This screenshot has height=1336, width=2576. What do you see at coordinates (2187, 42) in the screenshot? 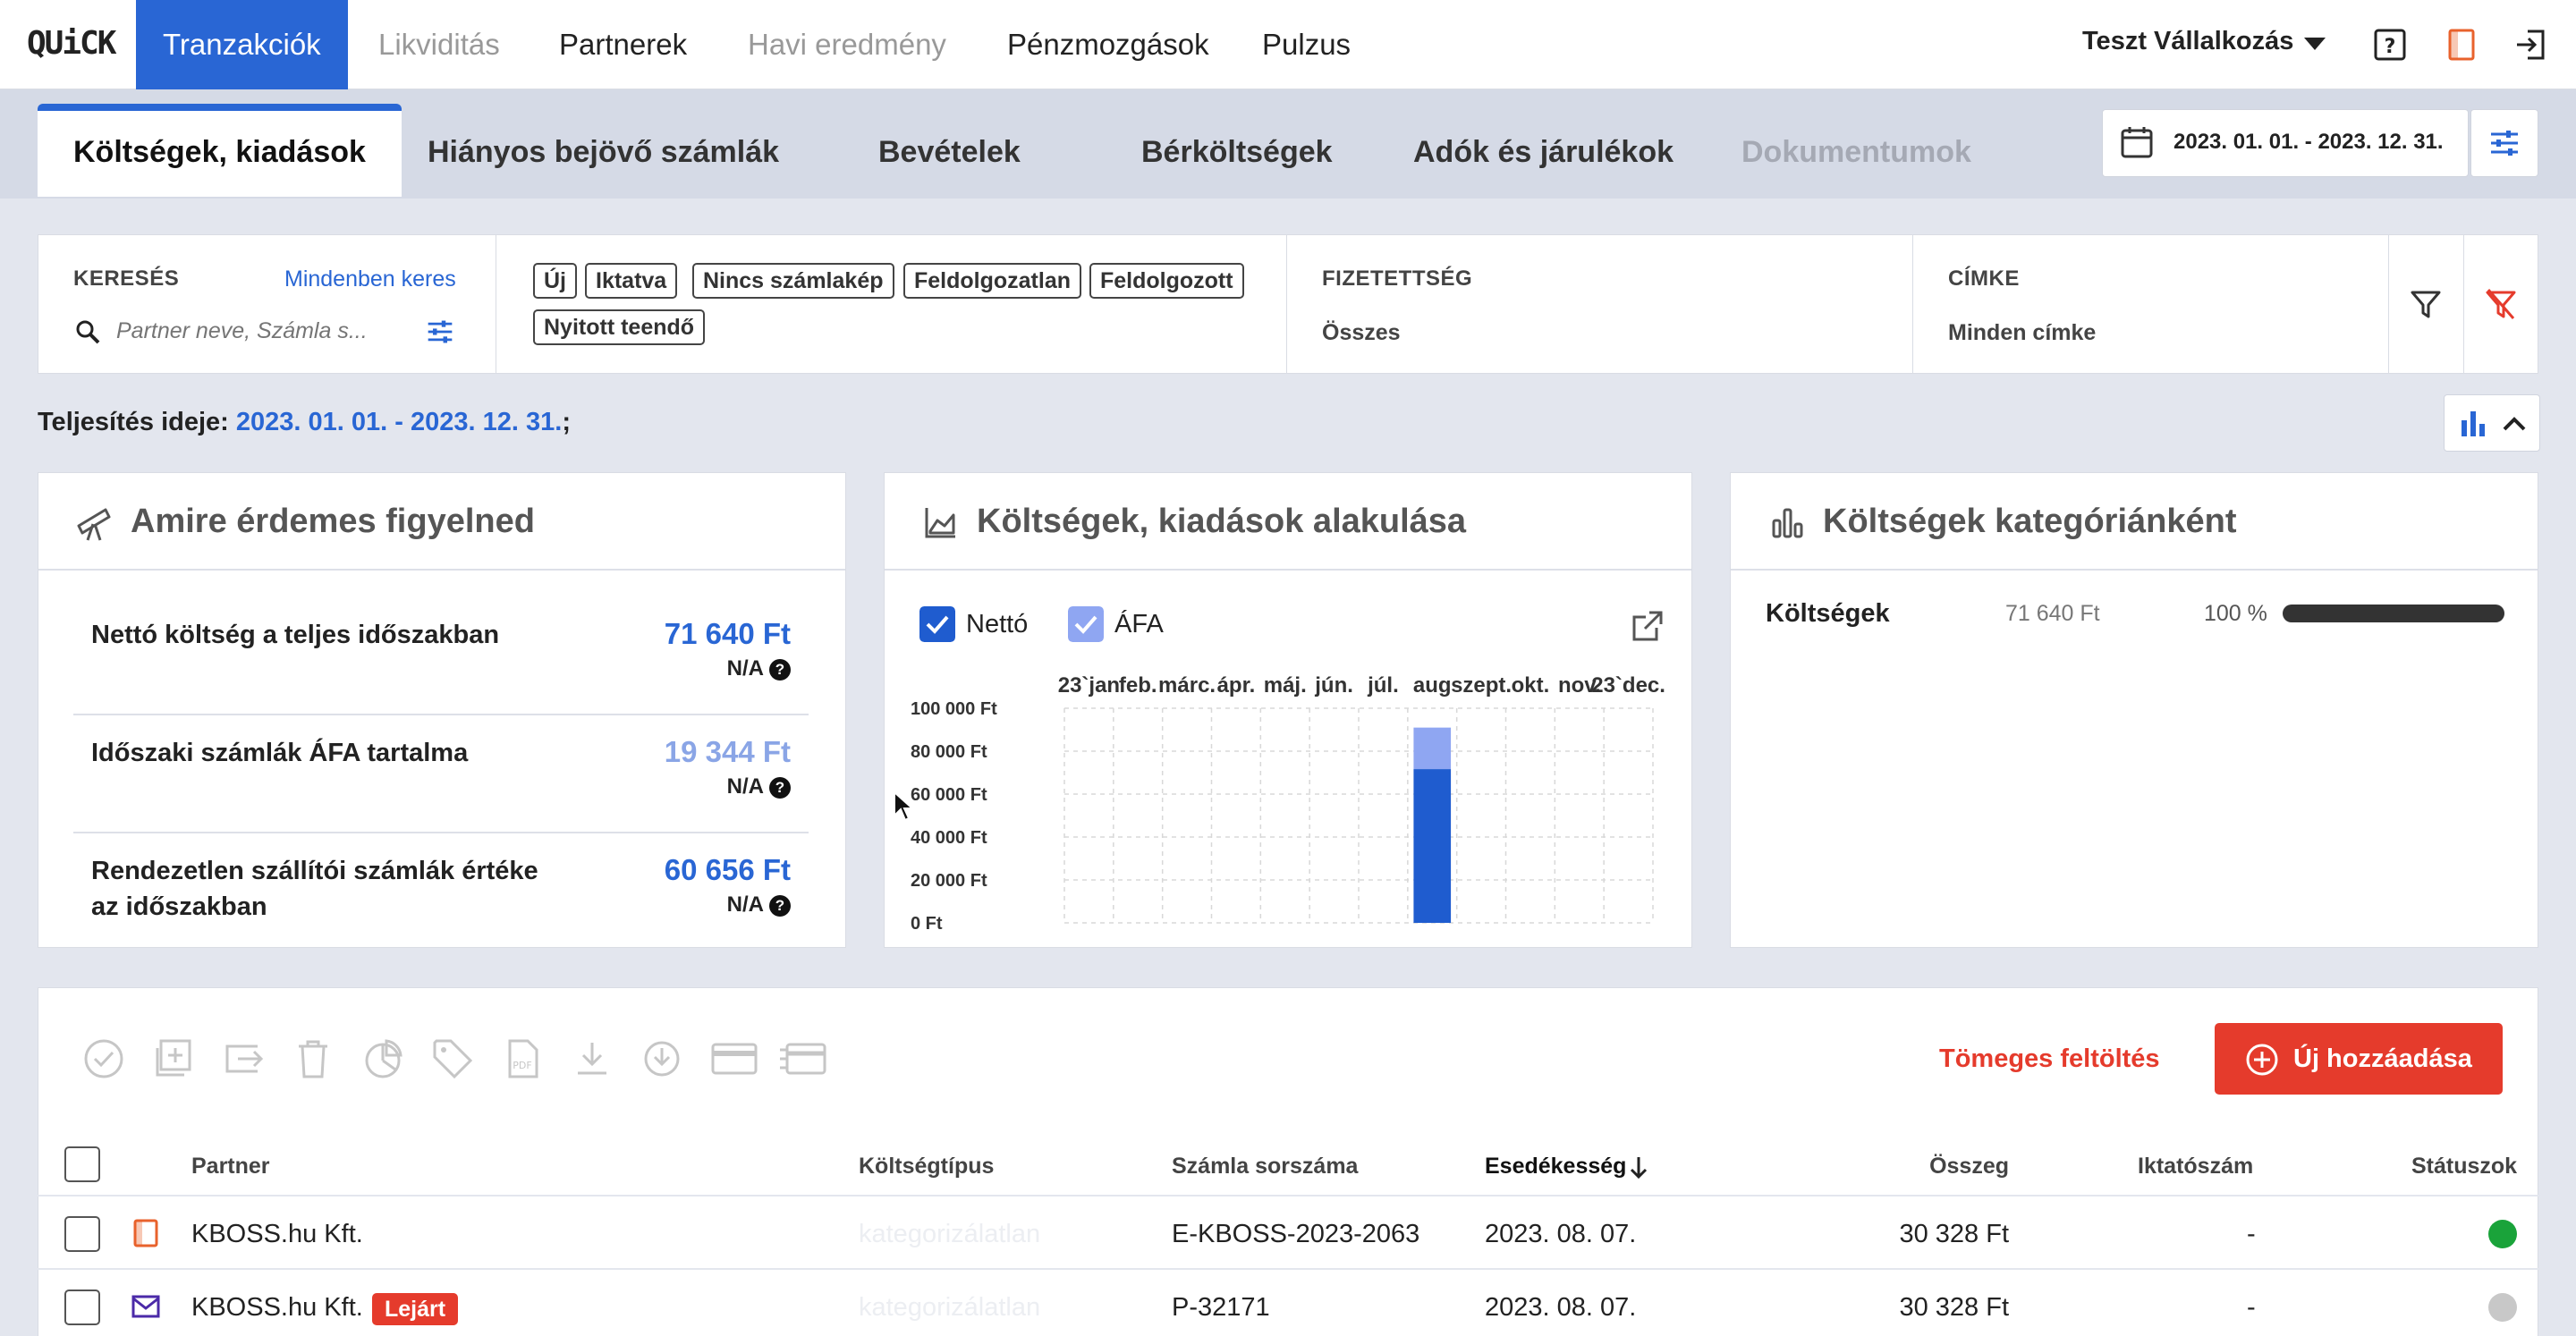
I see `company-selector: Teszt Vállalkozás` at bounding box center [2187, 42].